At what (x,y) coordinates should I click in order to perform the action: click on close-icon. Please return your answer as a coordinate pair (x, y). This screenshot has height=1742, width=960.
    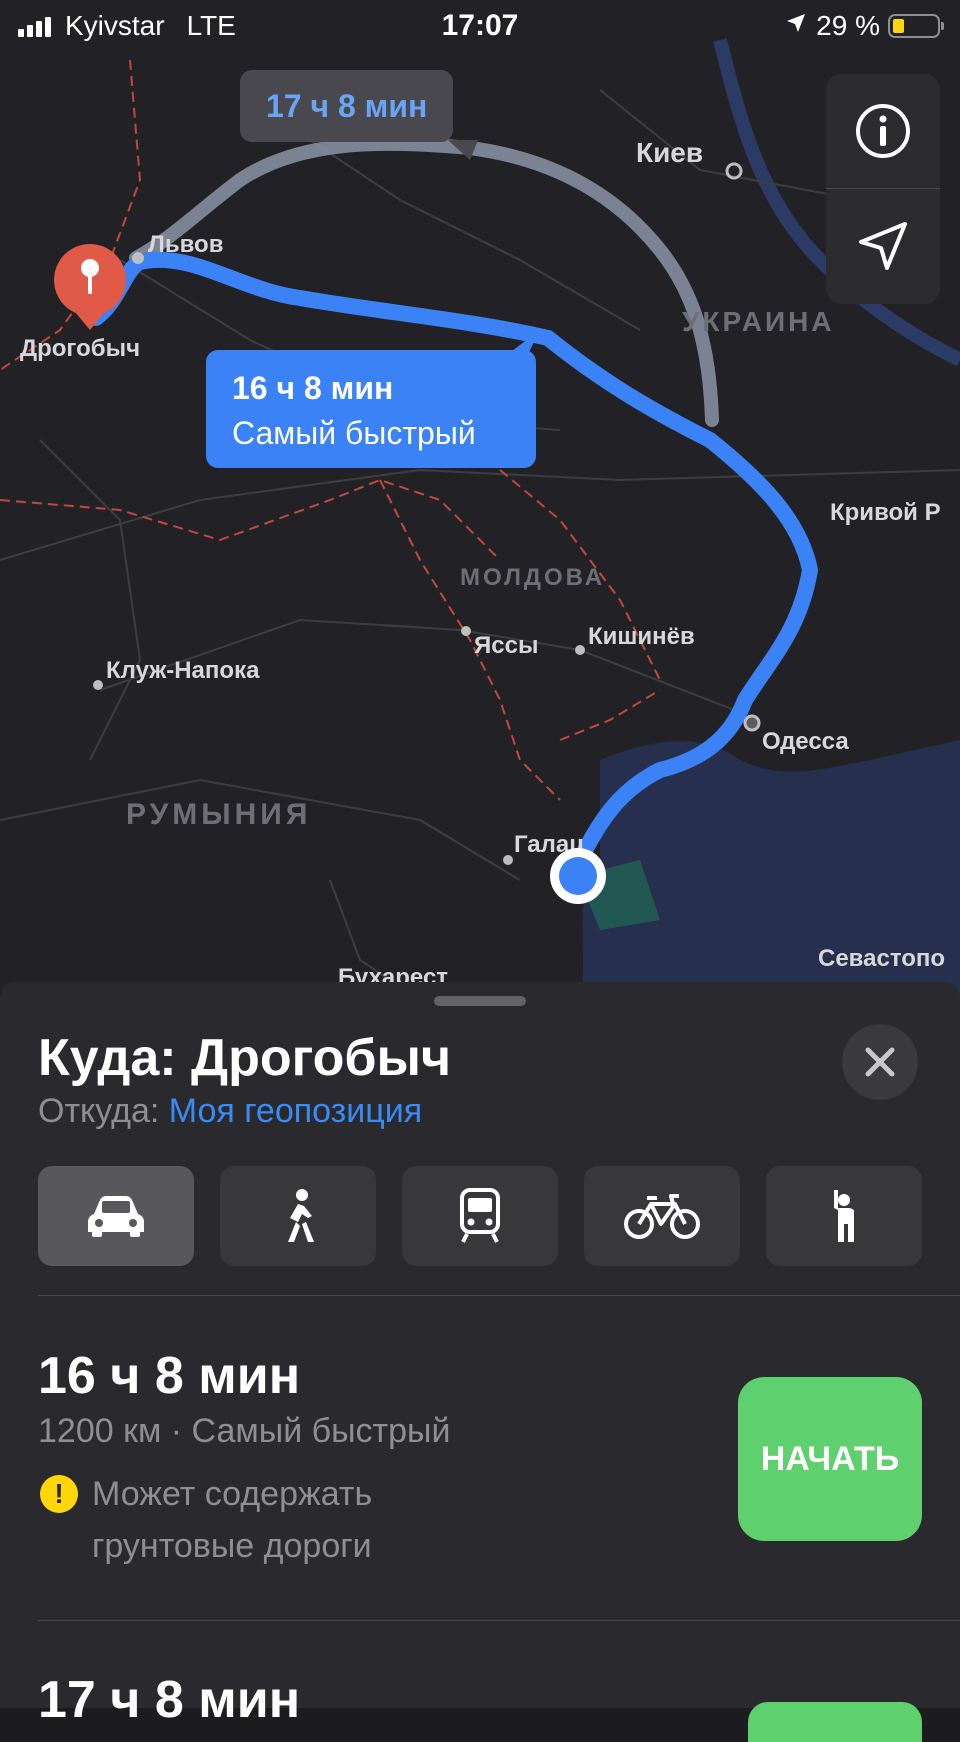
    Looking at the image, I should click on (880, 1062).